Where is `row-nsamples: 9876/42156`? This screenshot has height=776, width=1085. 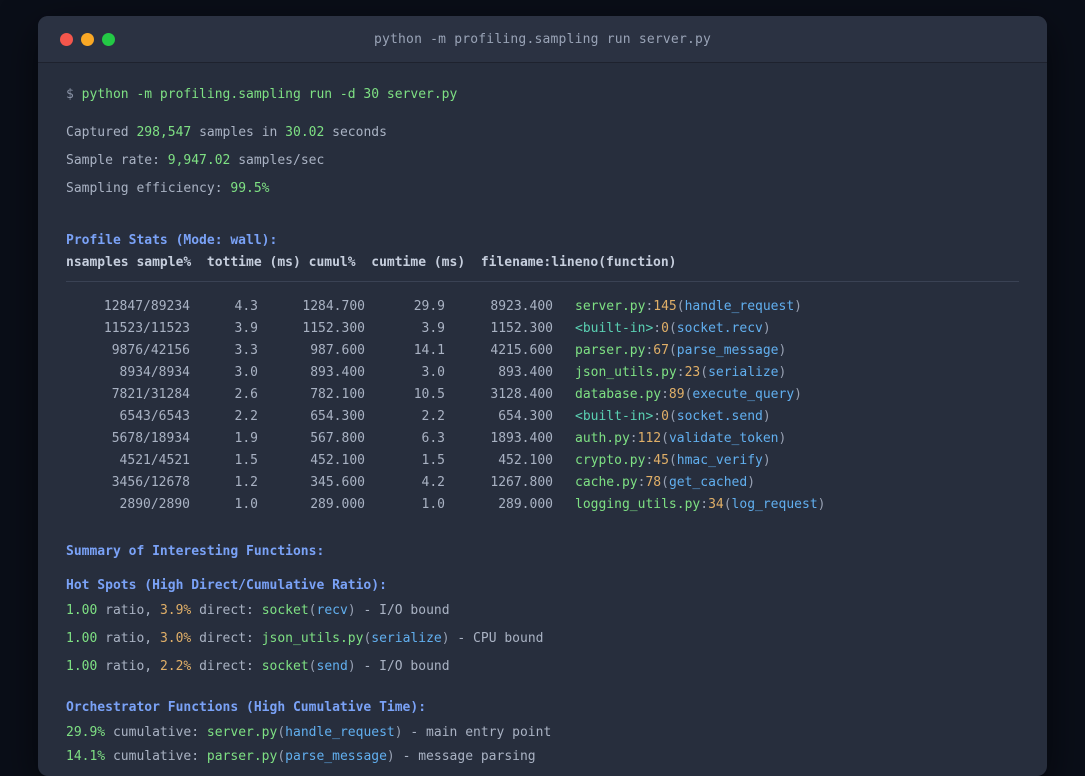 row-nsamples: 9876/42156 is located at coordinates (150, 350).